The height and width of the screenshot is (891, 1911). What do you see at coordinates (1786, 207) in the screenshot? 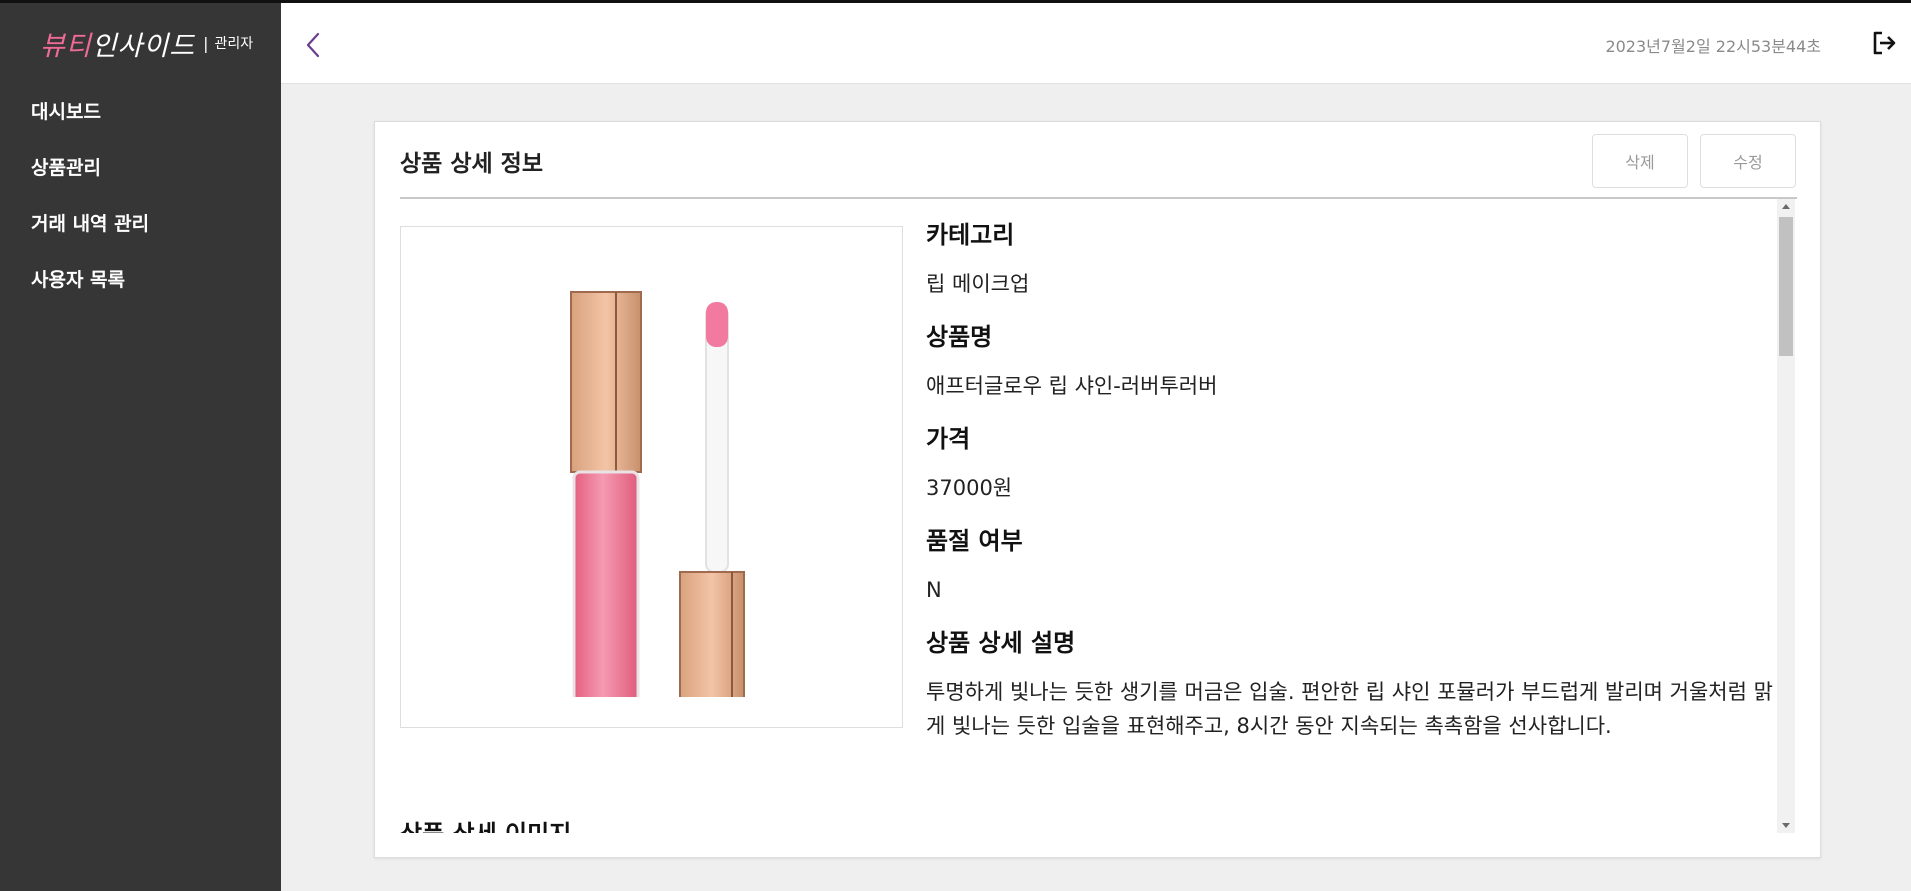
I see `scroll-up-arrow-icon` at bounding box center [1786, 207].